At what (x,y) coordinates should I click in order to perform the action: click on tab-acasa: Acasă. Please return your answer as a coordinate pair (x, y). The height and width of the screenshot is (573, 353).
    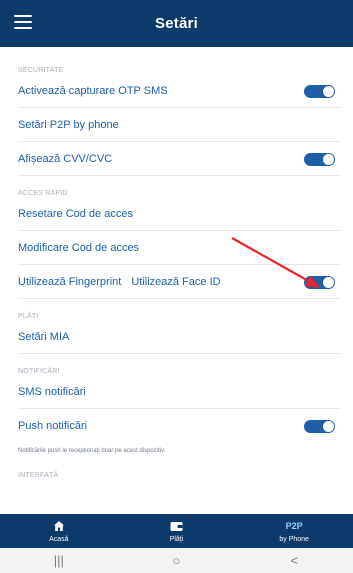
    Looking at the image, I should click on (59, 531).